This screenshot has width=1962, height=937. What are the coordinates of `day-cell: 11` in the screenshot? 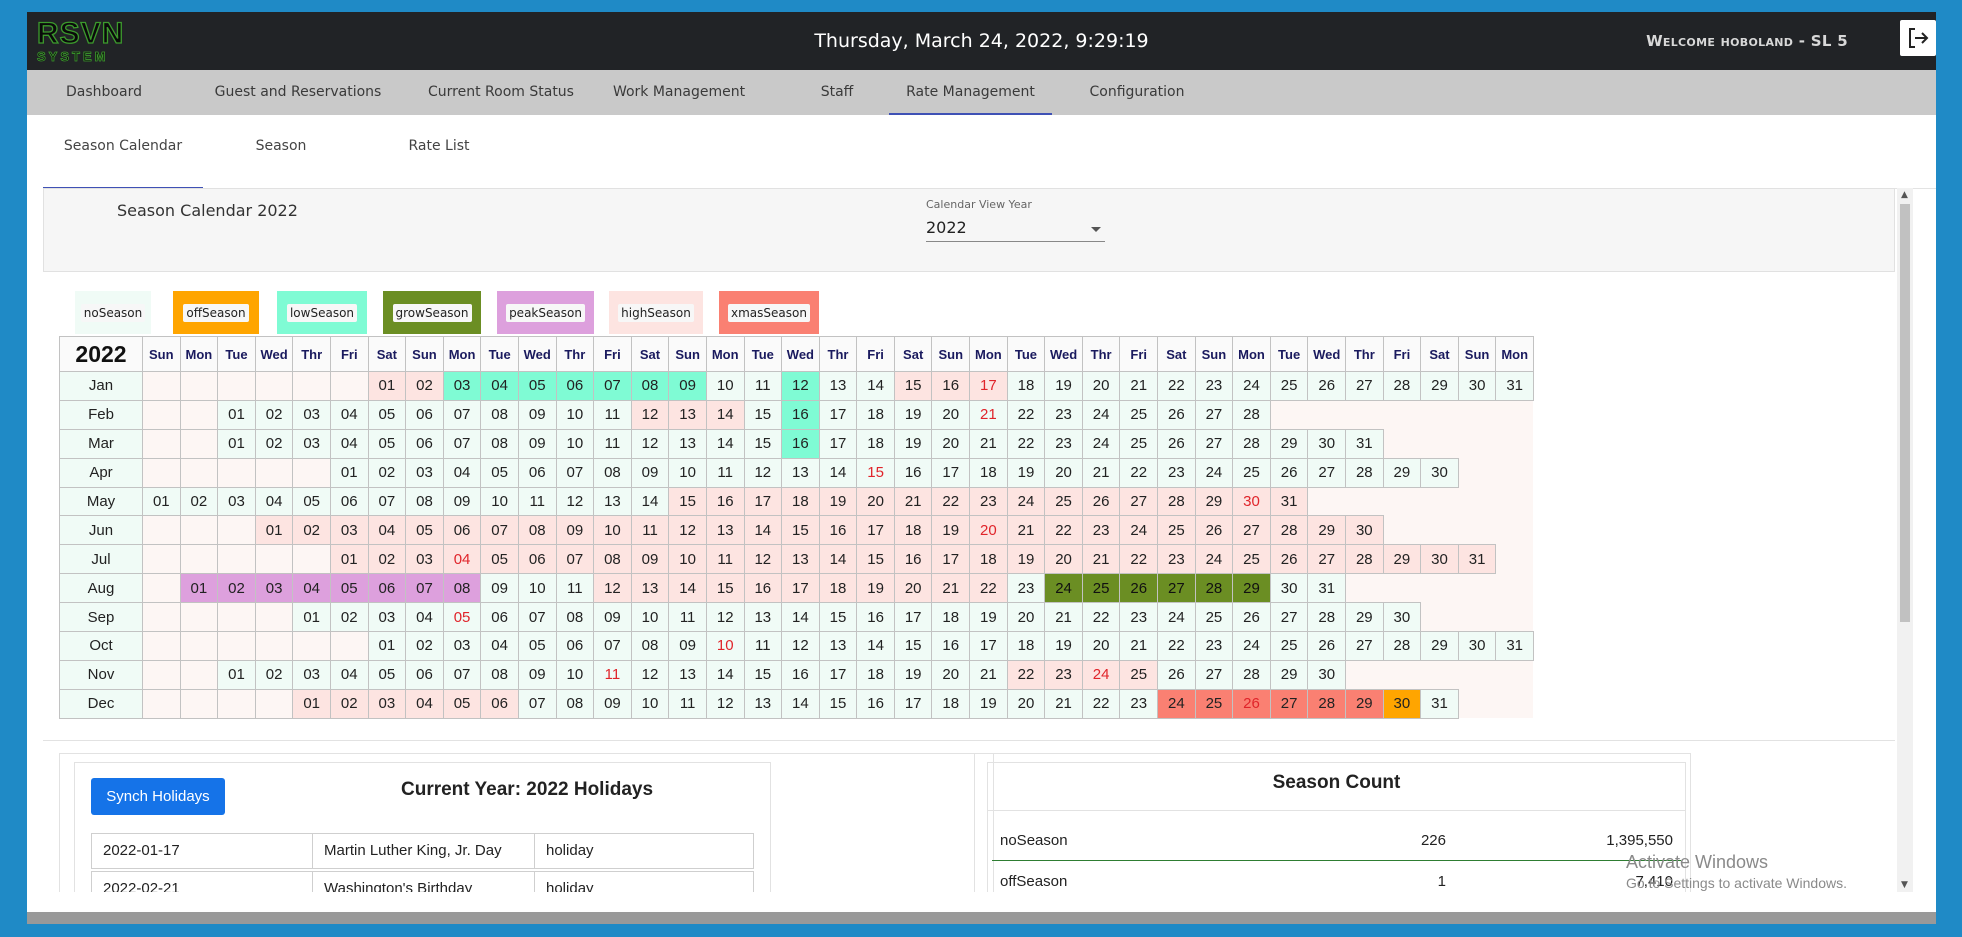 It's located at (763, 646).